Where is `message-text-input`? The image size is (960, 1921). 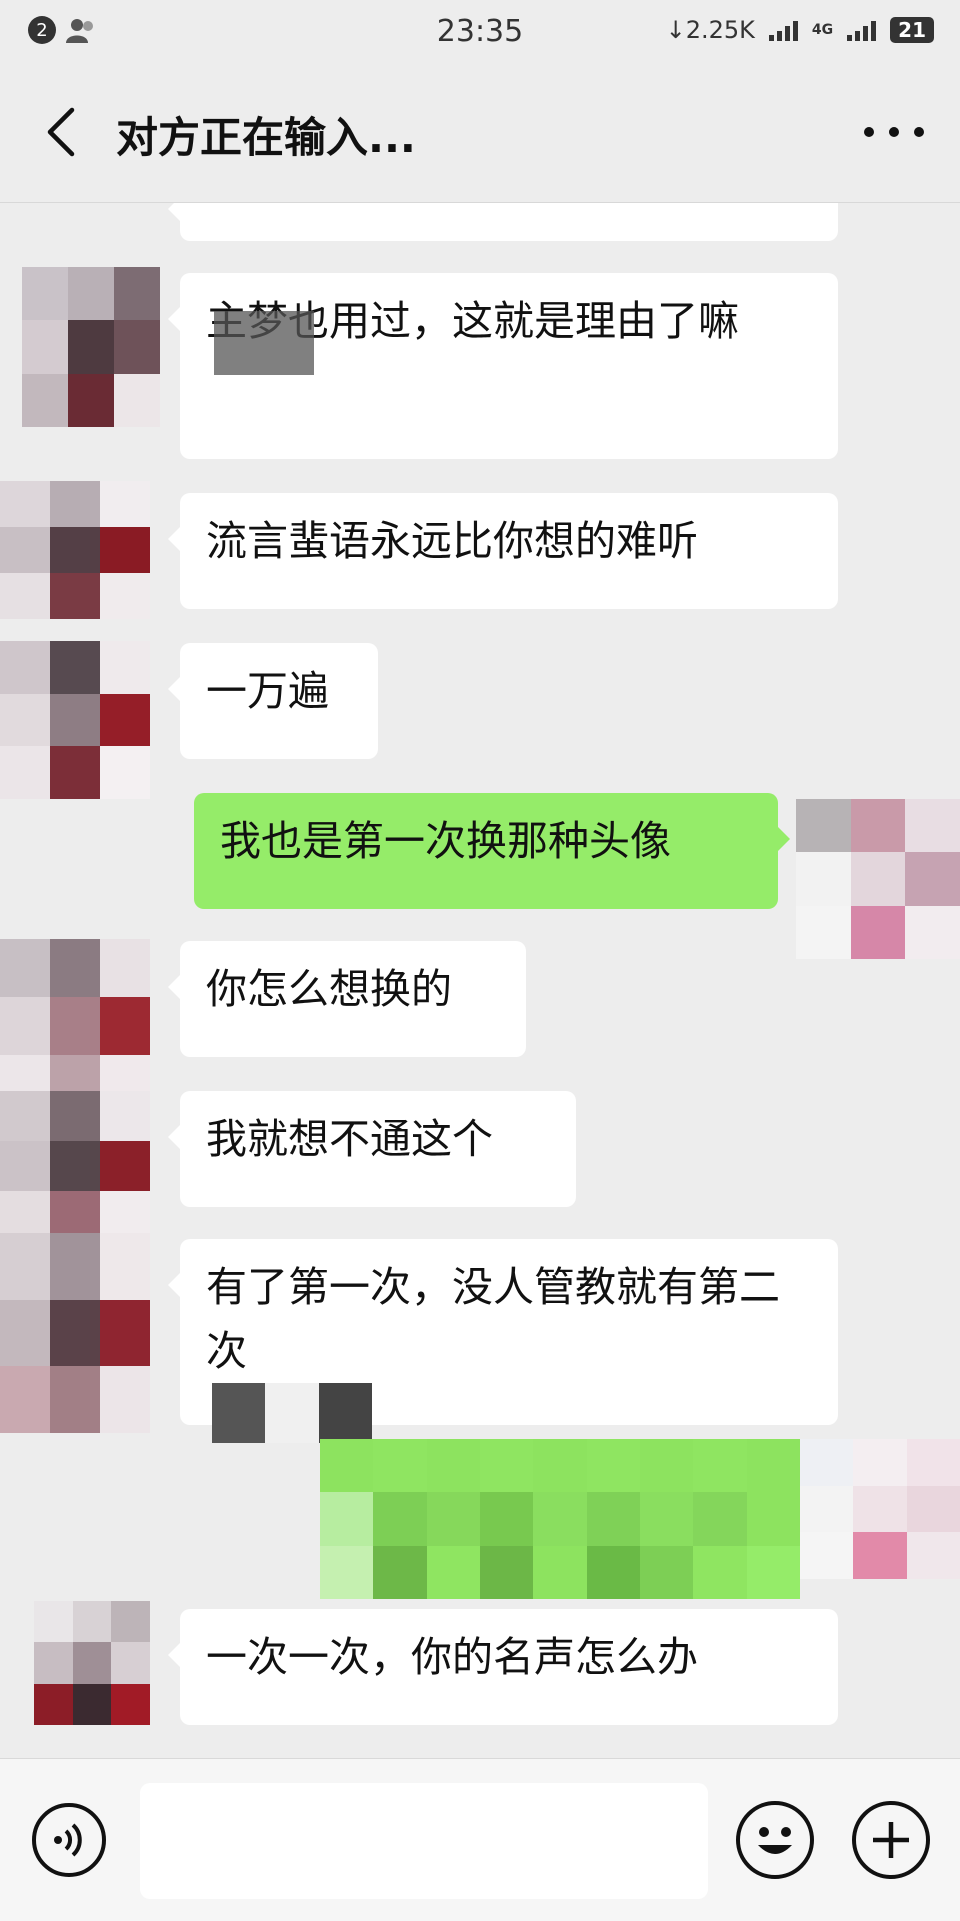
message-text-input is located at coordinates (424, 1841).